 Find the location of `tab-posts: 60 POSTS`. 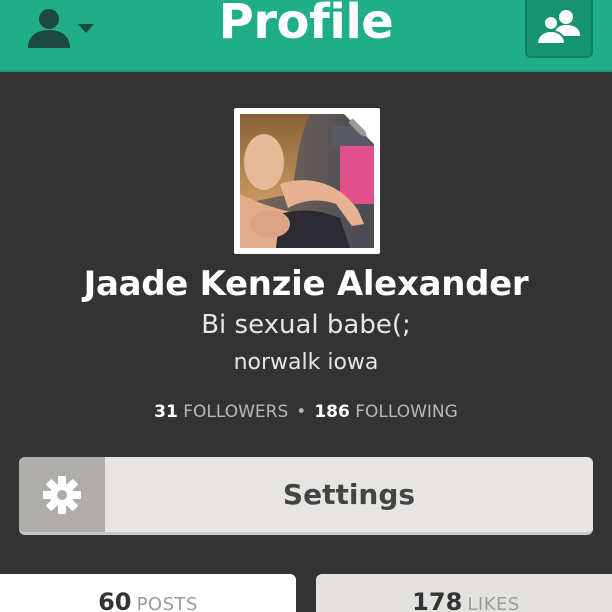

tab-posts: 60 POSTS is located at coordinates (148, 593).